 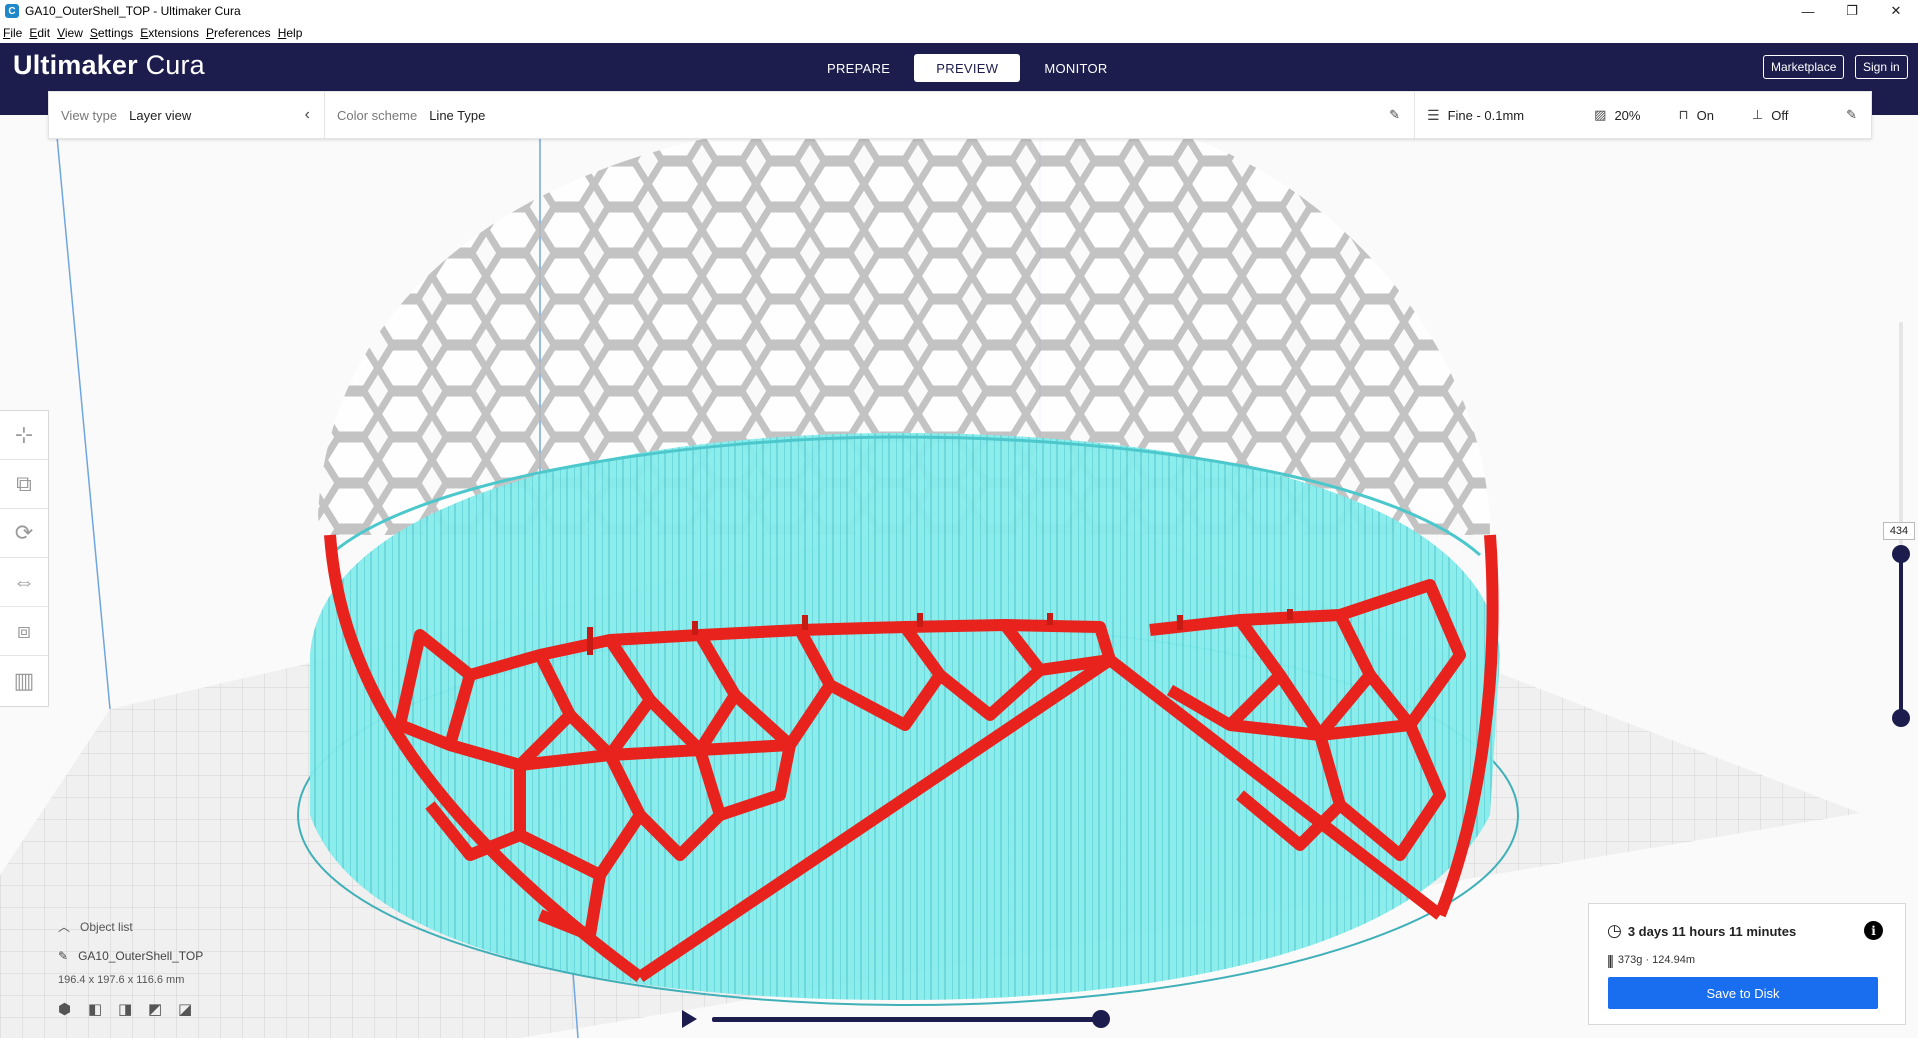 What do you see at coordinates (457, 115) in the screenshot?
I see `color-scheme-value: Line Type` at bounding box center [457, 115].